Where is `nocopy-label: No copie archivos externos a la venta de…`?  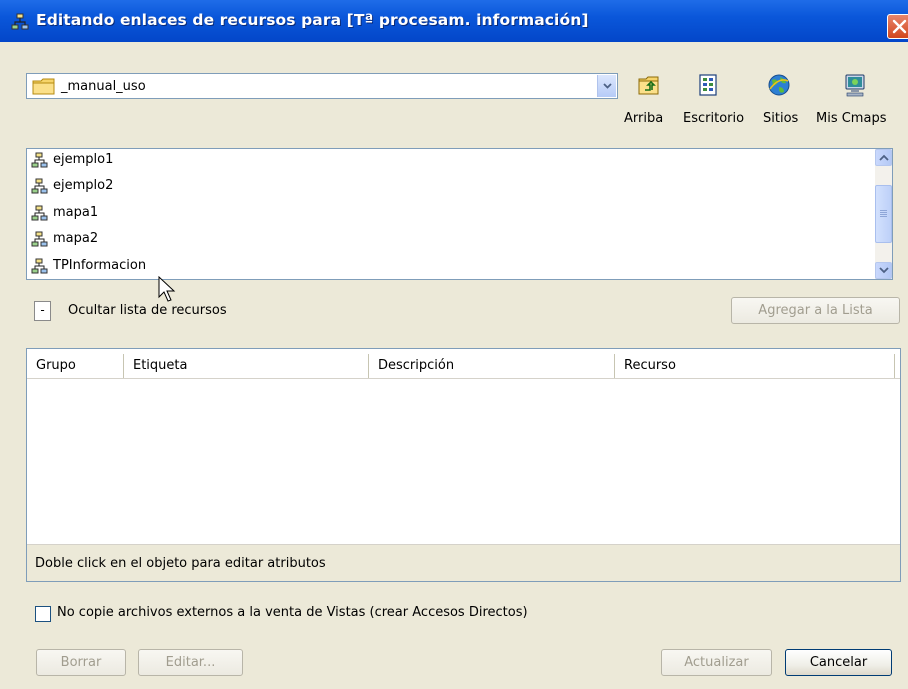 nocopy-label: No copie archivos externos a la venta de… is located at coordinates (292, 612).